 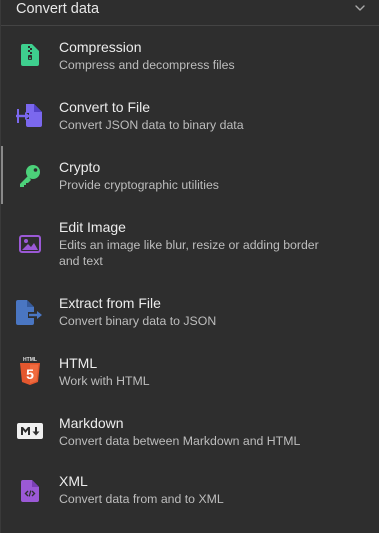 I want to click on node-item-crypto: Crypto Provide cryptographic utilities, so click(x=190, y=175).